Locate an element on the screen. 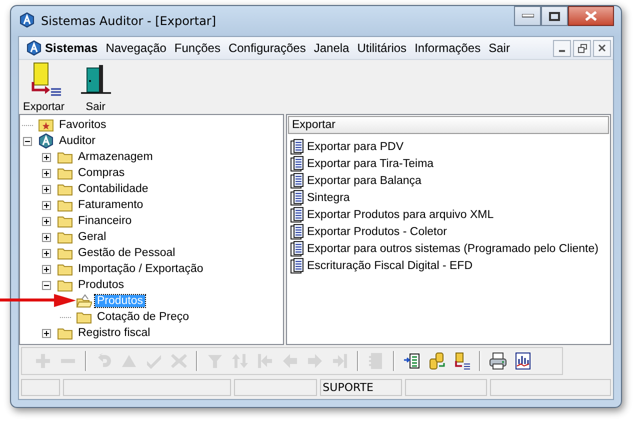  app-icon is located at coordinates (46, 141).